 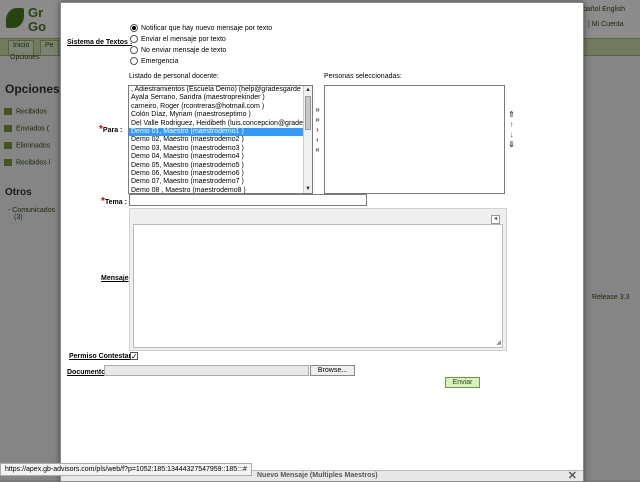 I want to click on sms-option-none: No enviar mensaje de texto, so click(x=178, y=51).